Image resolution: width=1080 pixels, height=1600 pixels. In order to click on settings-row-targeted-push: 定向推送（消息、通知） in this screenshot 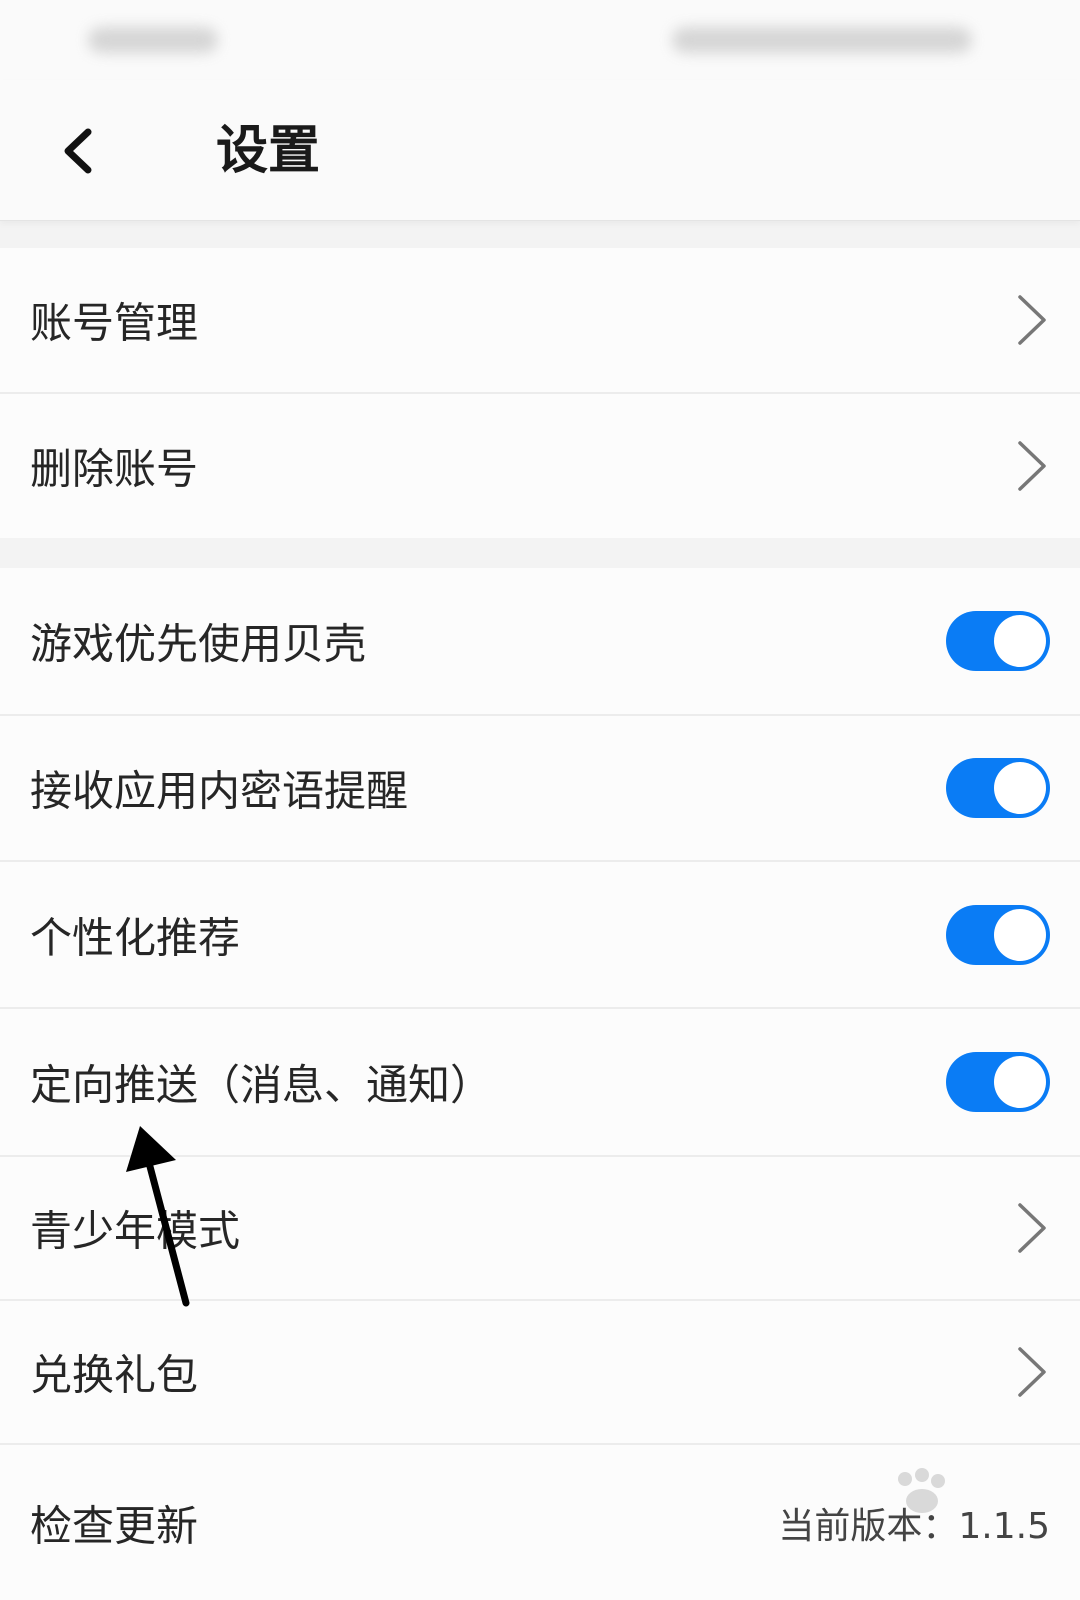, I will do `click(540, 1082)`.